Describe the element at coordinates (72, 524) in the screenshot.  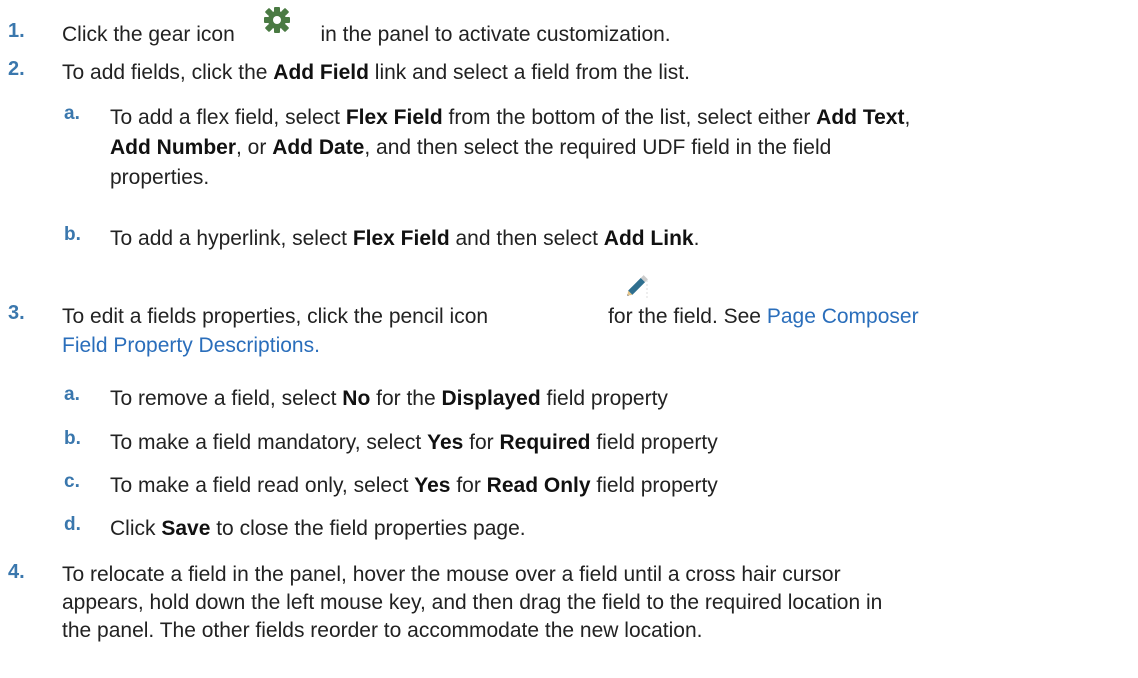
I see `substep-letter: d.` at that location.